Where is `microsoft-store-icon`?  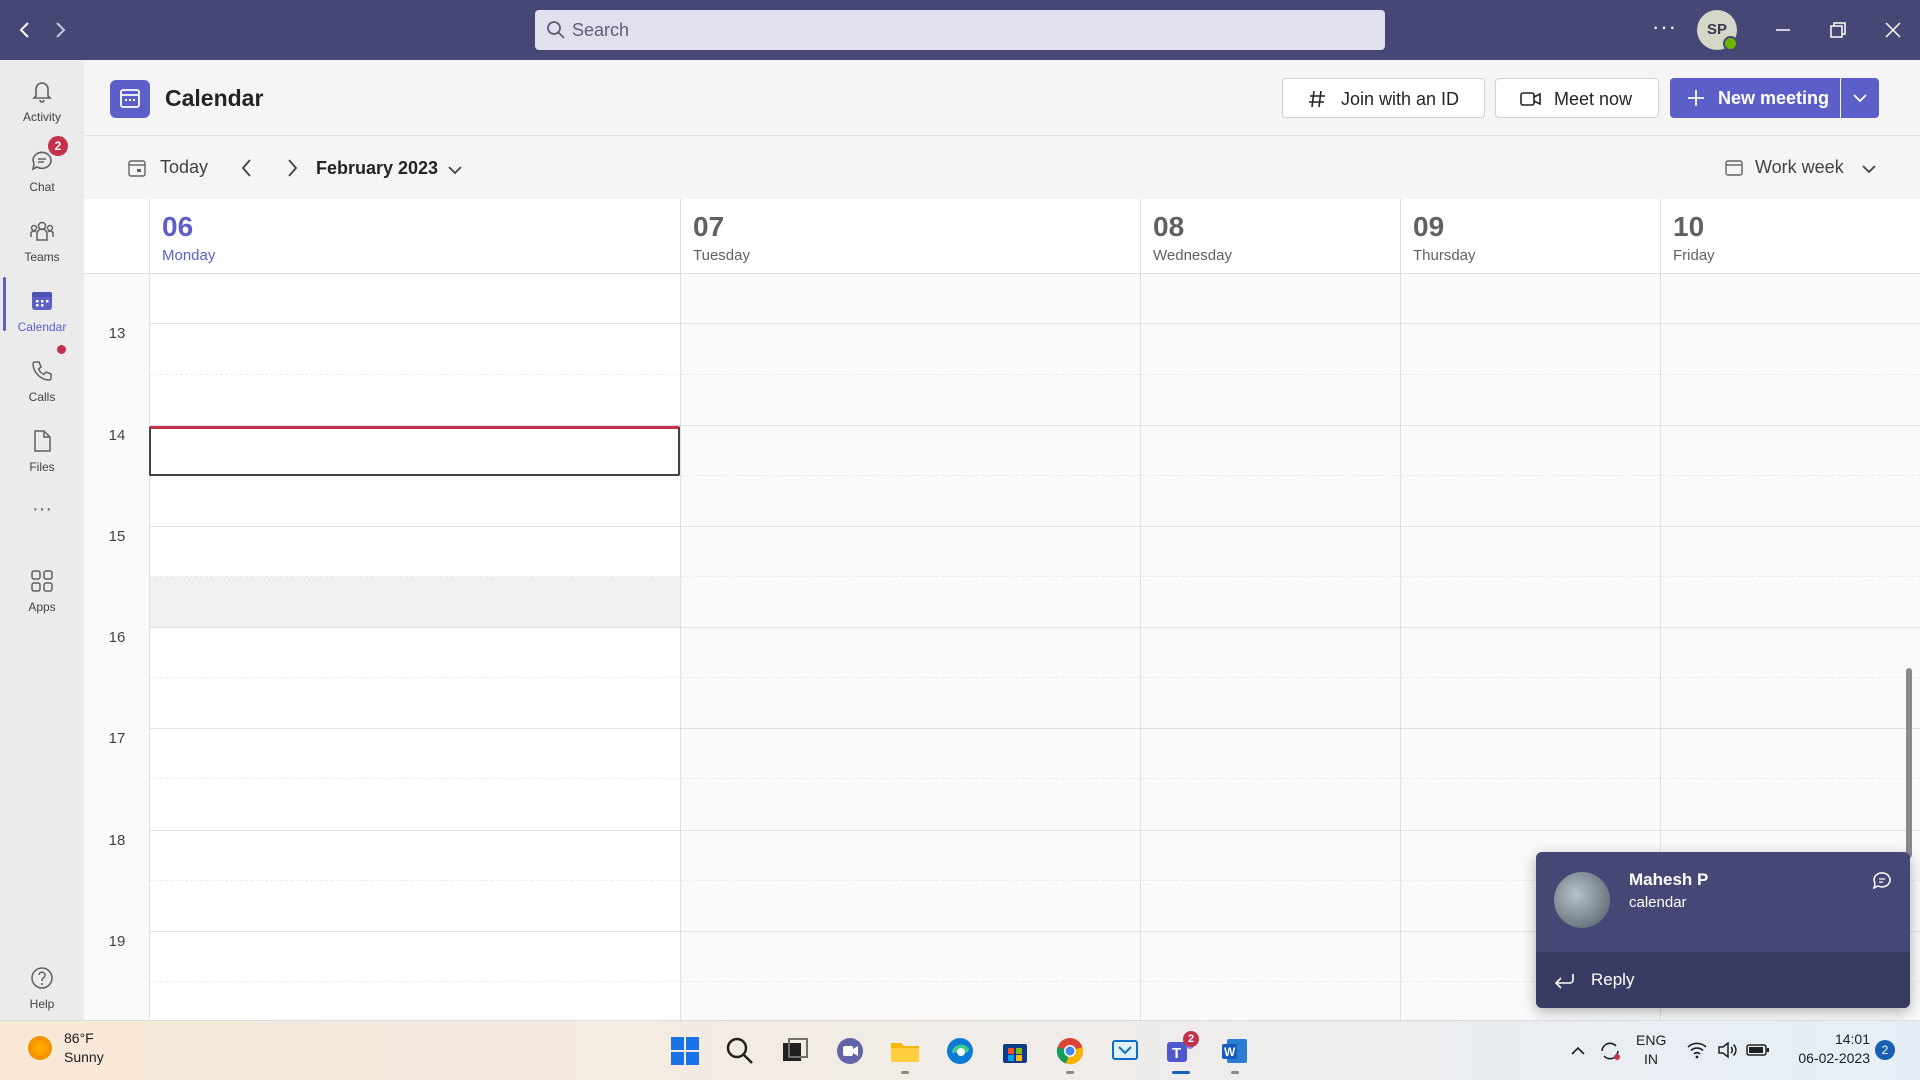
microsoft-store-icon is located at coordinates (1015, 1051).